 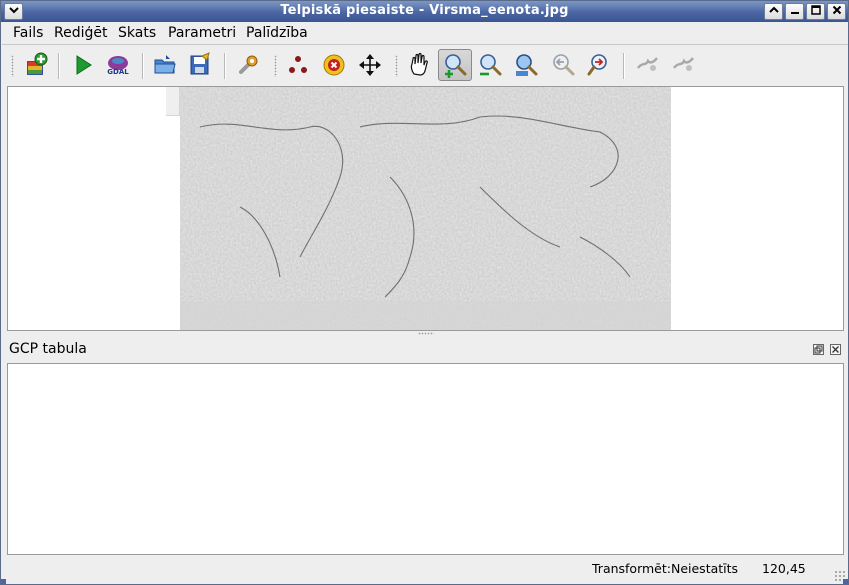 I want to click on svg-text: GDAL, so click(x=118, y=72).